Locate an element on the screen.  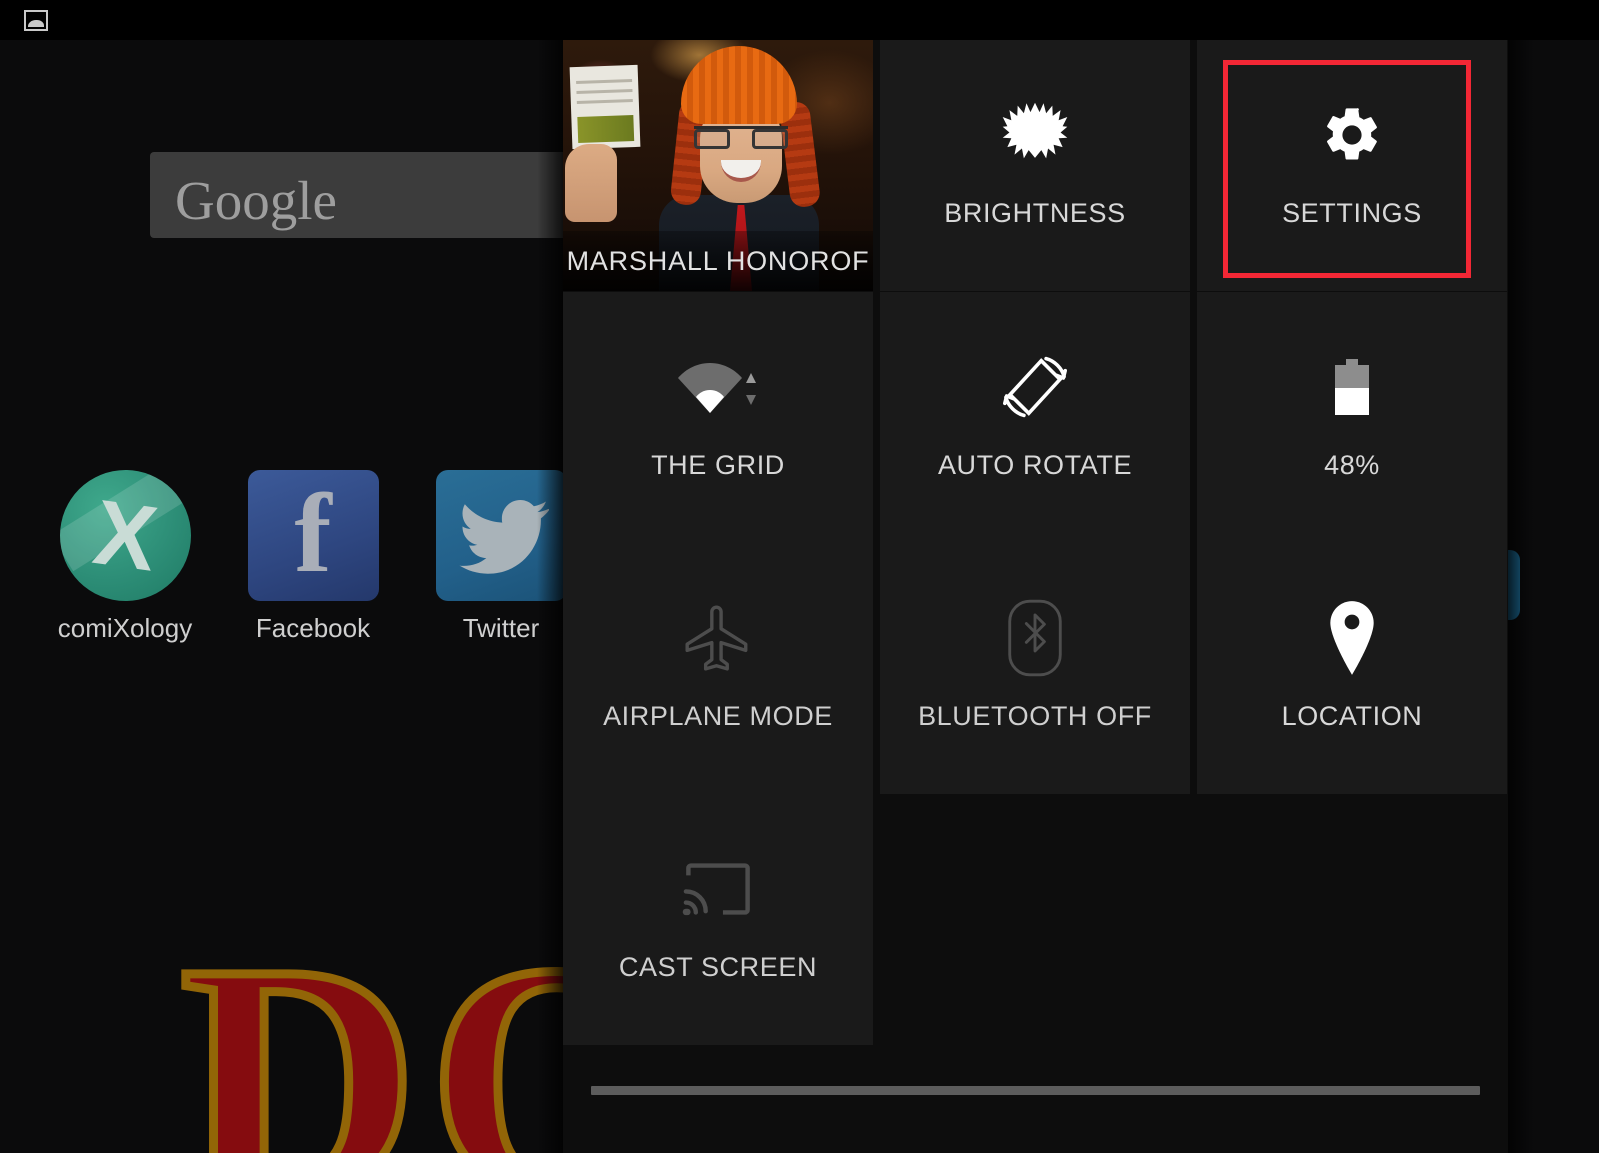
tile-airplane-mode: AIRPLANE MODE is located at coordinates (718, 668).